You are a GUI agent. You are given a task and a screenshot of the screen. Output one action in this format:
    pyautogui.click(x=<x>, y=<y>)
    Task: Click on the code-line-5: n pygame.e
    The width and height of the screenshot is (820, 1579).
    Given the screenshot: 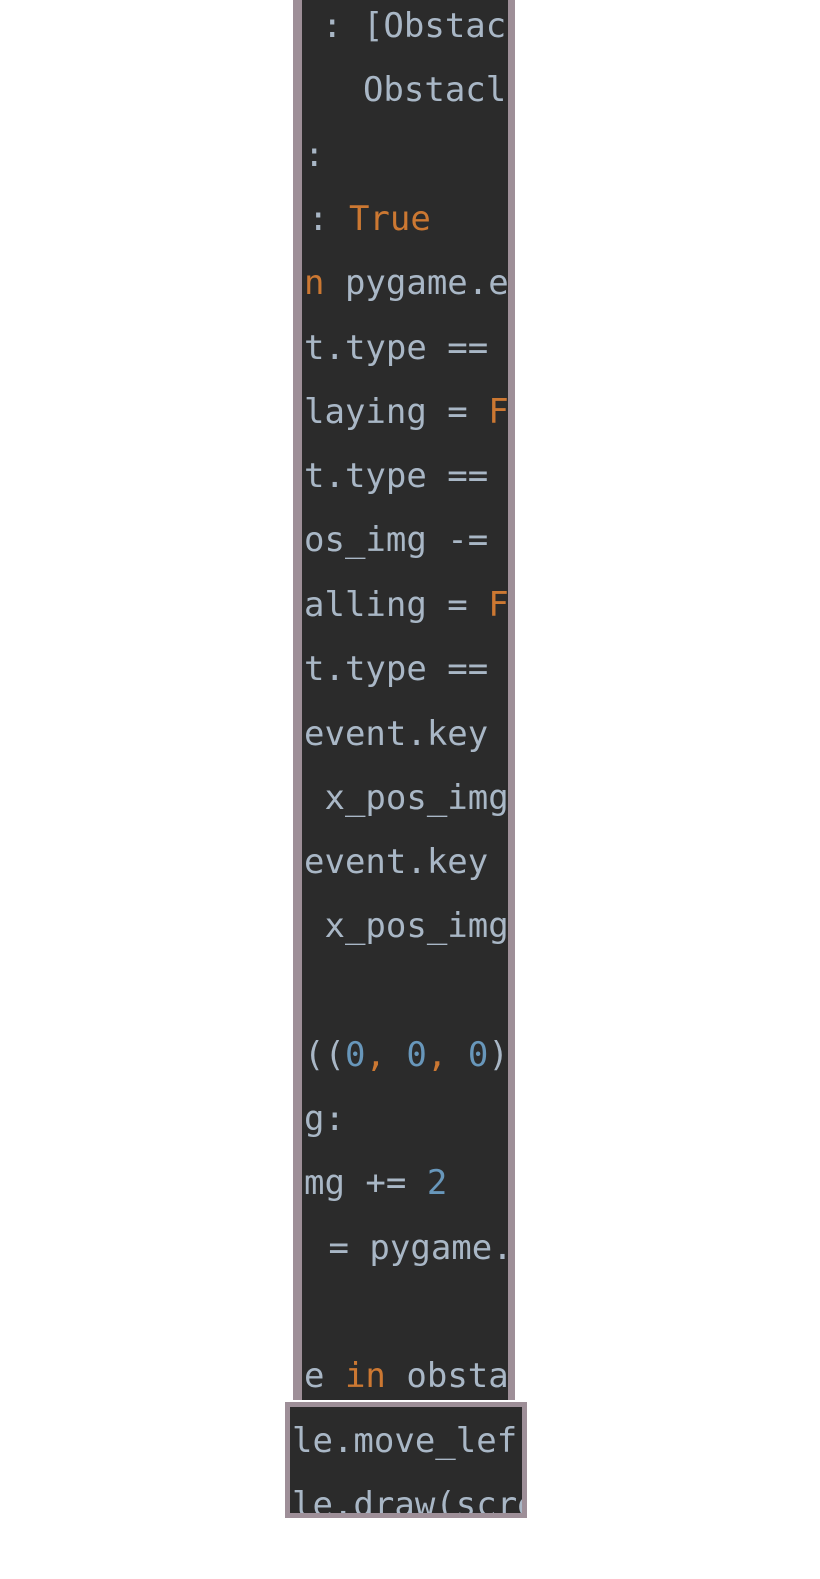 What is the action you would take?
    pyautogui.click(x=406, y=283)
    